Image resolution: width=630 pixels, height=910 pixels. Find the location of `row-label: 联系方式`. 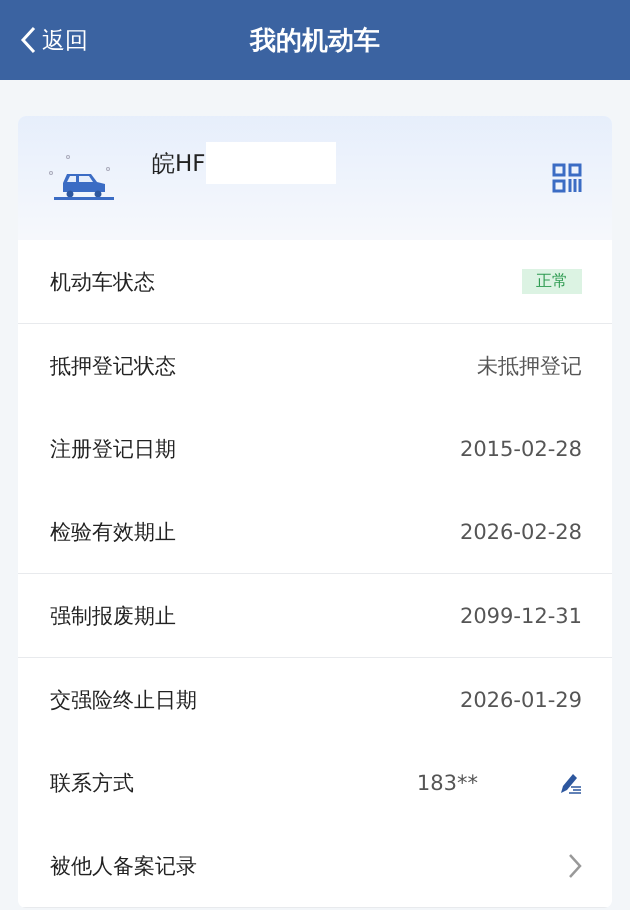

row-label: 联系方式 is located at coordinates (92, 783).